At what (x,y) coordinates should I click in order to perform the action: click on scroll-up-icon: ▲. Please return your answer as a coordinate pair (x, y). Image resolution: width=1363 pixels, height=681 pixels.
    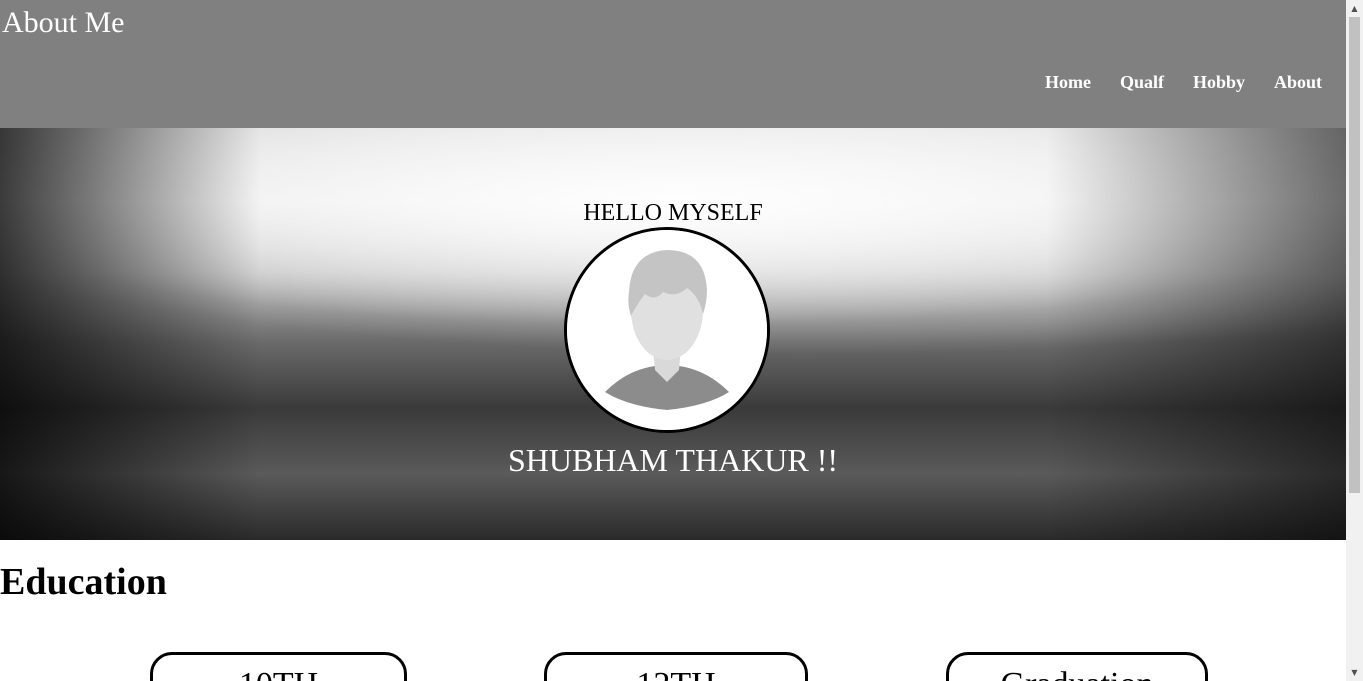
    Looking at the image, I should click on (1354, 8).